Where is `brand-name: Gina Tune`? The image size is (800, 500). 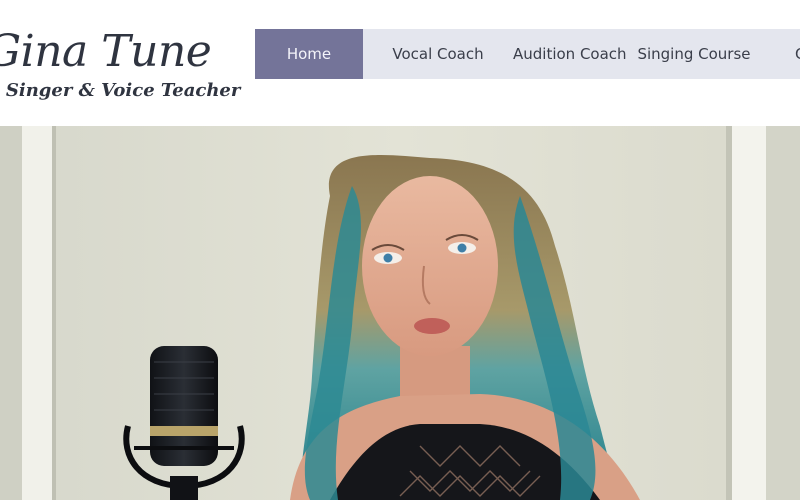 brand-name: Gina Tune is located at coordinates (106, 51).